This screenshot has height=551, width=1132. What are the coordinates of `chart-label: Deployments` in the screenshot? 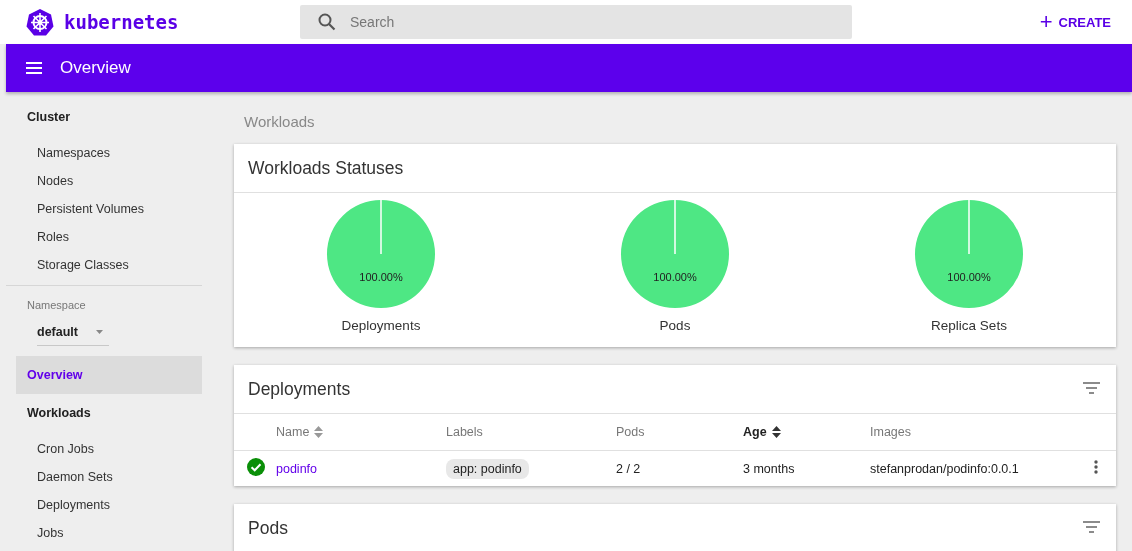 It's located at (381, 325).